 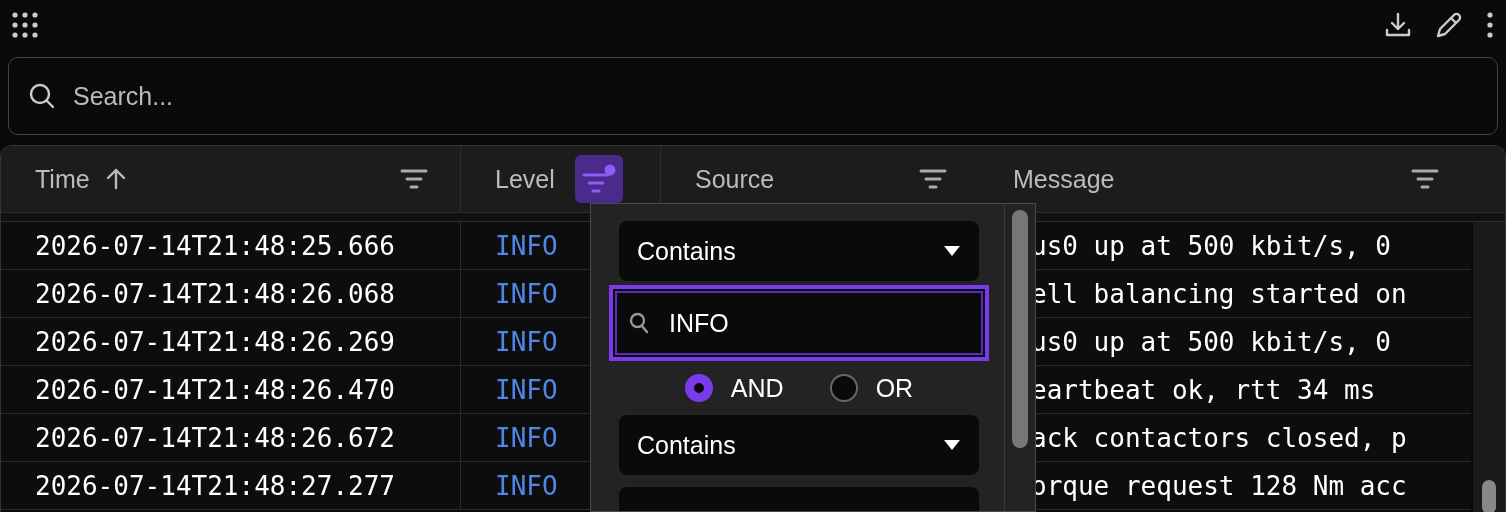 What do you see at coordinates (231, 437) in the screenshot?
I see `timestamp-cell: 2026-07-14T21:48:26.672` at bounding box center [231, 437].